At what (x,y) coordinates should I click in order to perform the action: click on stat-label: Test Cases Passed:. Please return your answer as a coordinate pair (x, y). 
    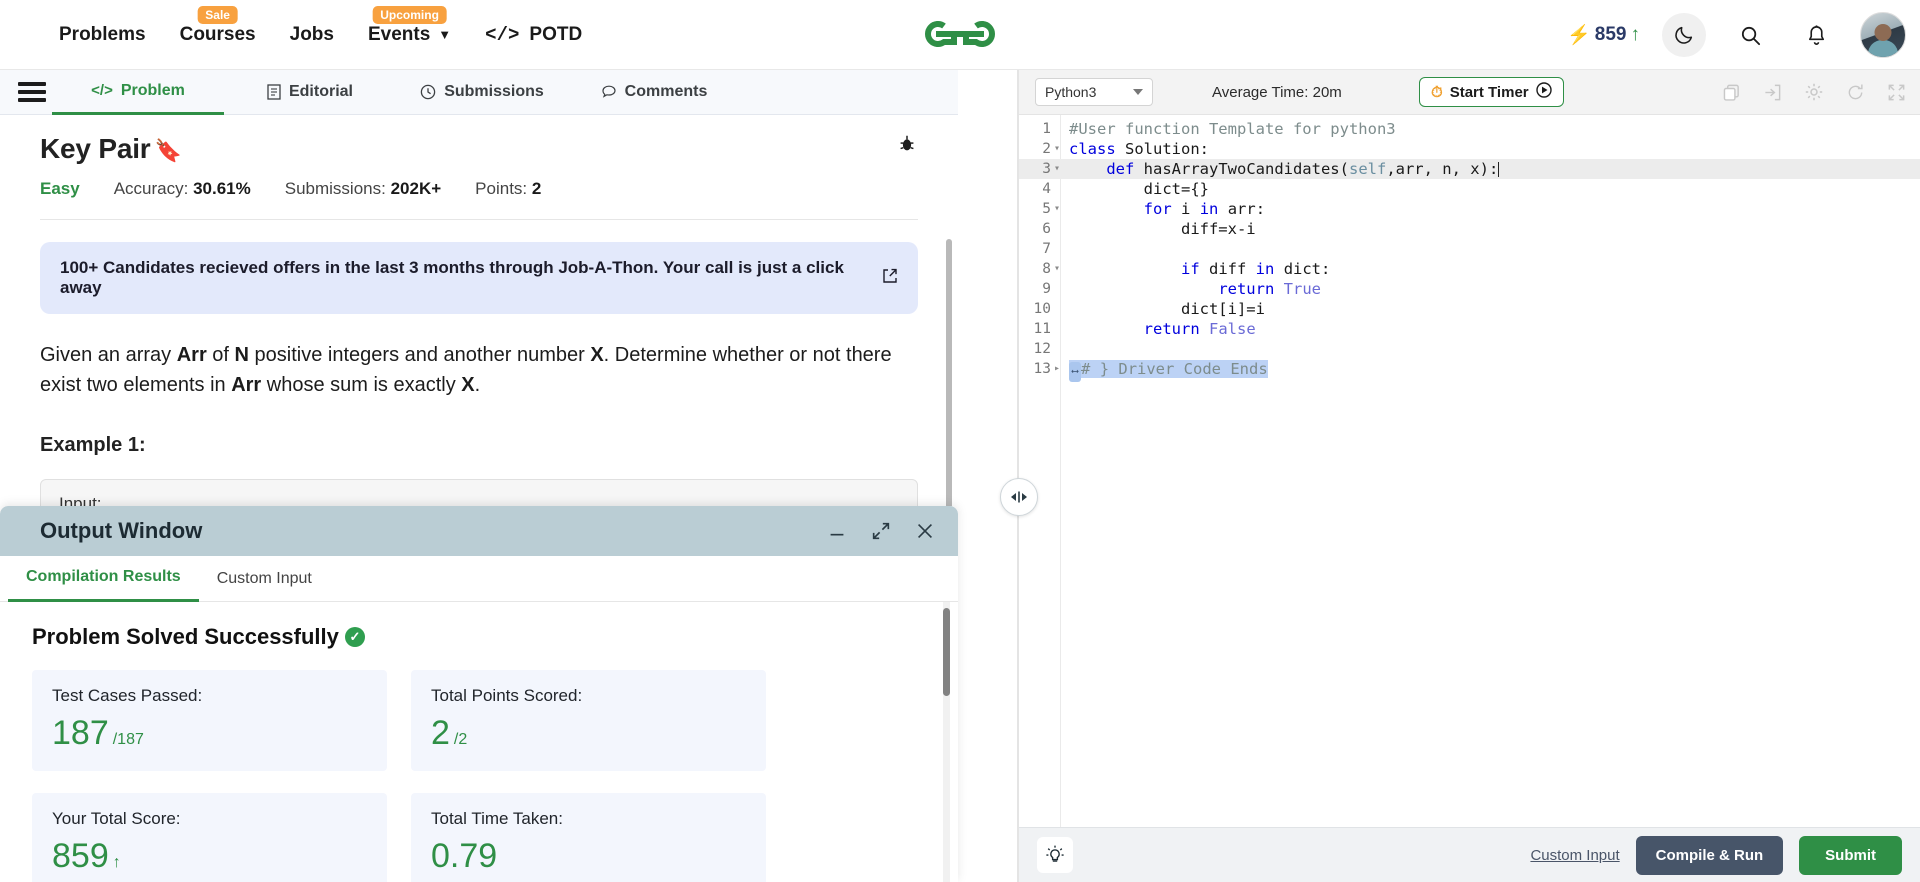
    Looking at the image, I should click on (127, 695).